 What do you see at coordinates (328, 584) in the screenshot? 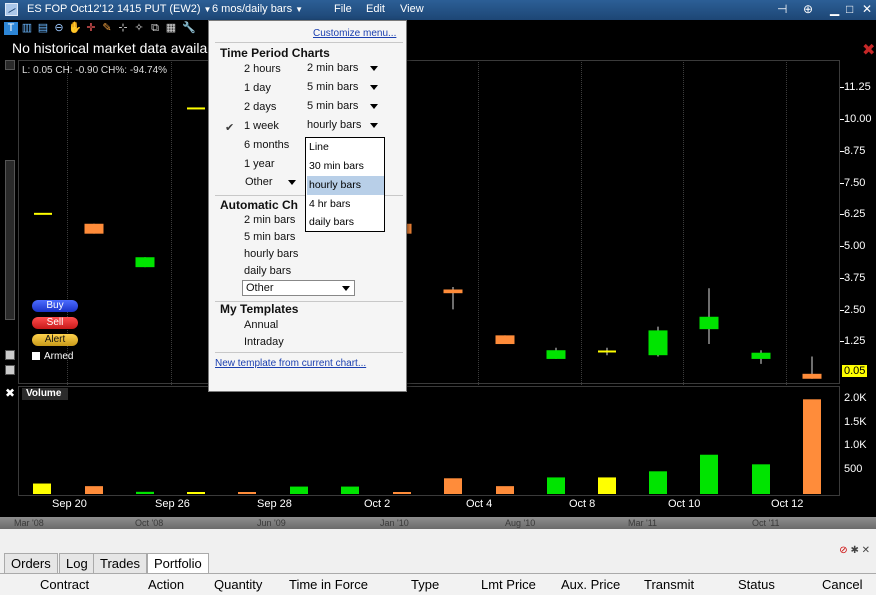
I see `column-header: Time in Force` at bounding box center [328, 584].